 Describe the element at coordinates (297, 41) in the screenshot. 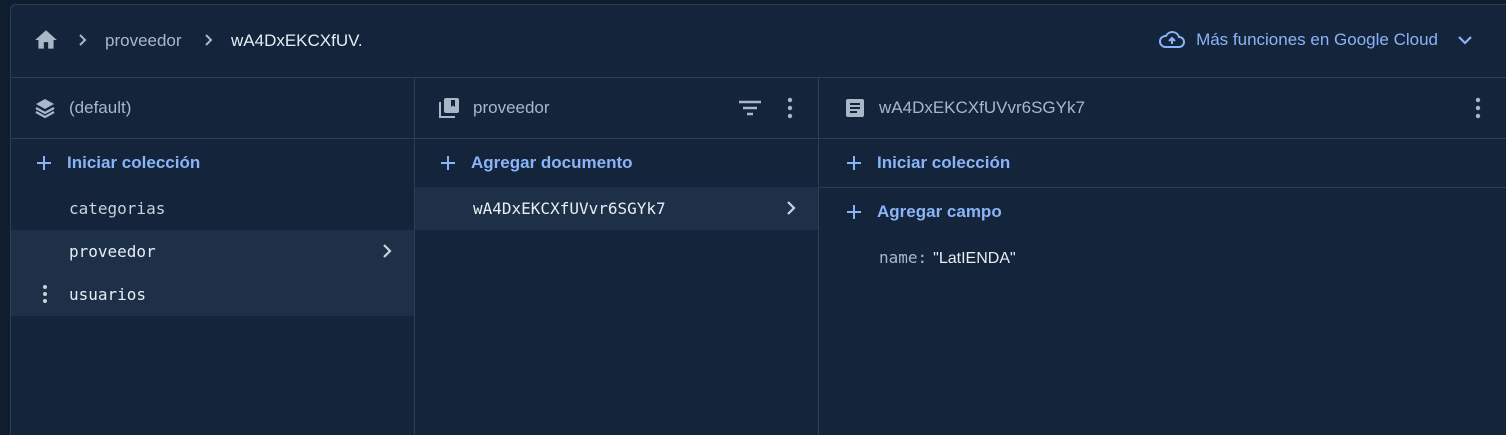

I see `breadcrumb-document: wA4DxEKCXfUV.` at that location.